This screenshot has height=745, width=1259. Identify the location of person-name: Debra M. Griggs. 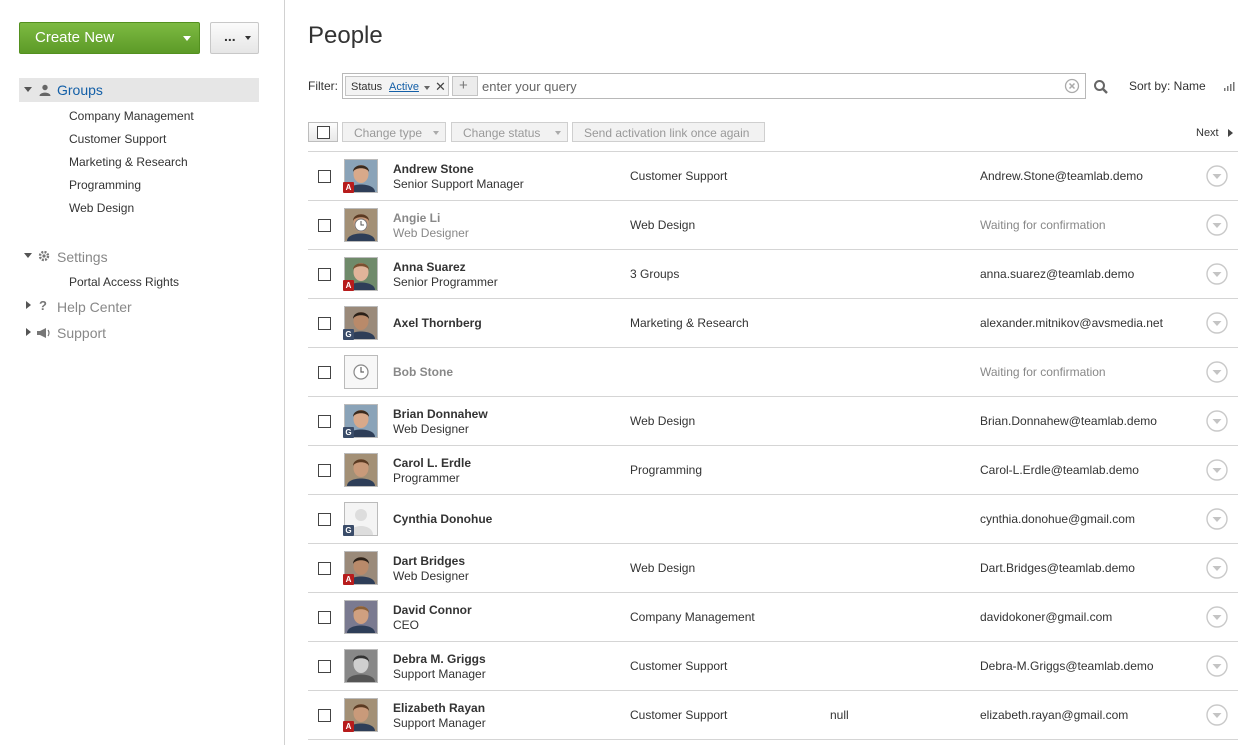
(439, 659).